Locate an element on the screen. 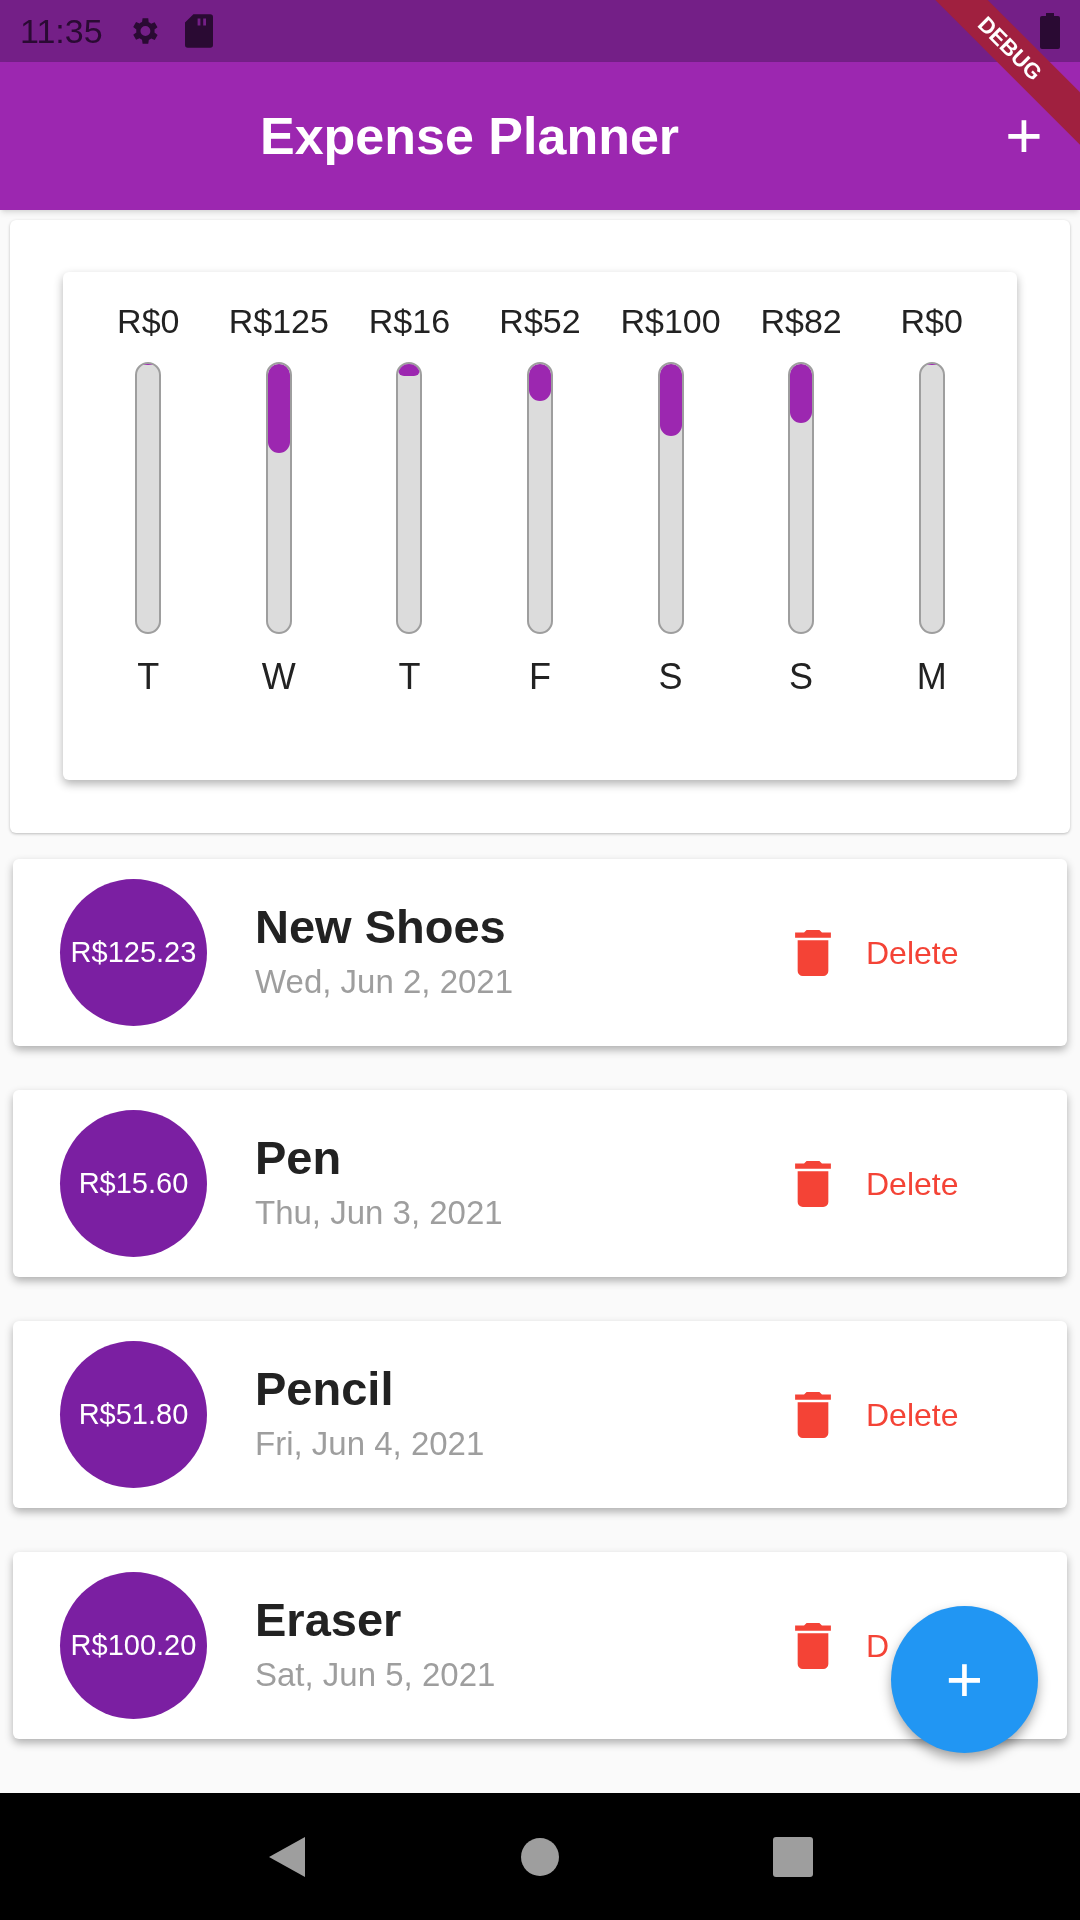  expense-title: Pen is located at coordinates (299, 1158).